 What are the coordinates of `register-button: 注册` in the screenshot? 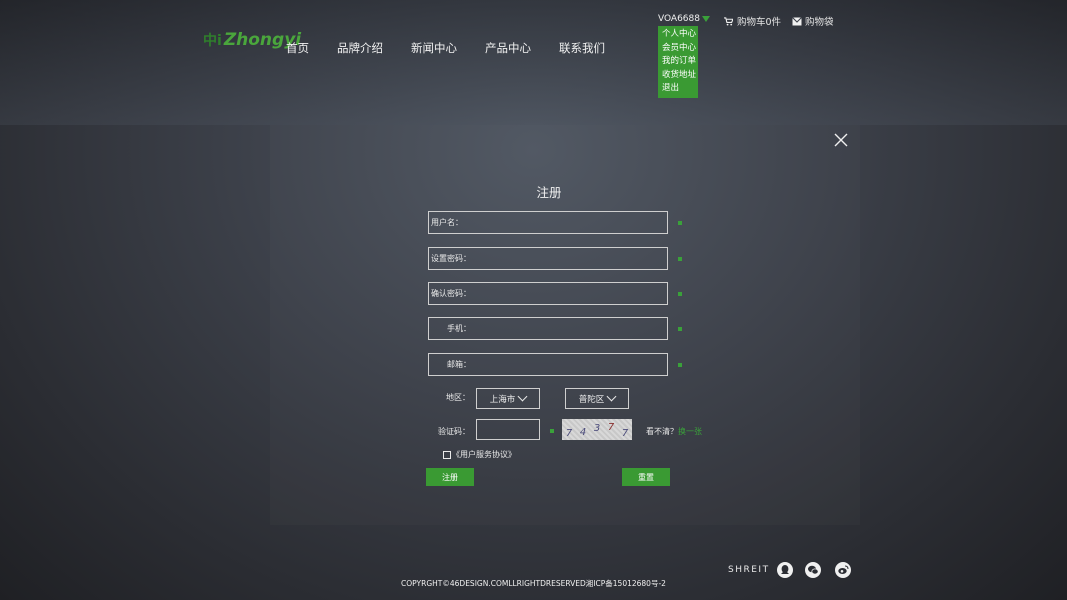 It's located at (450, 477).